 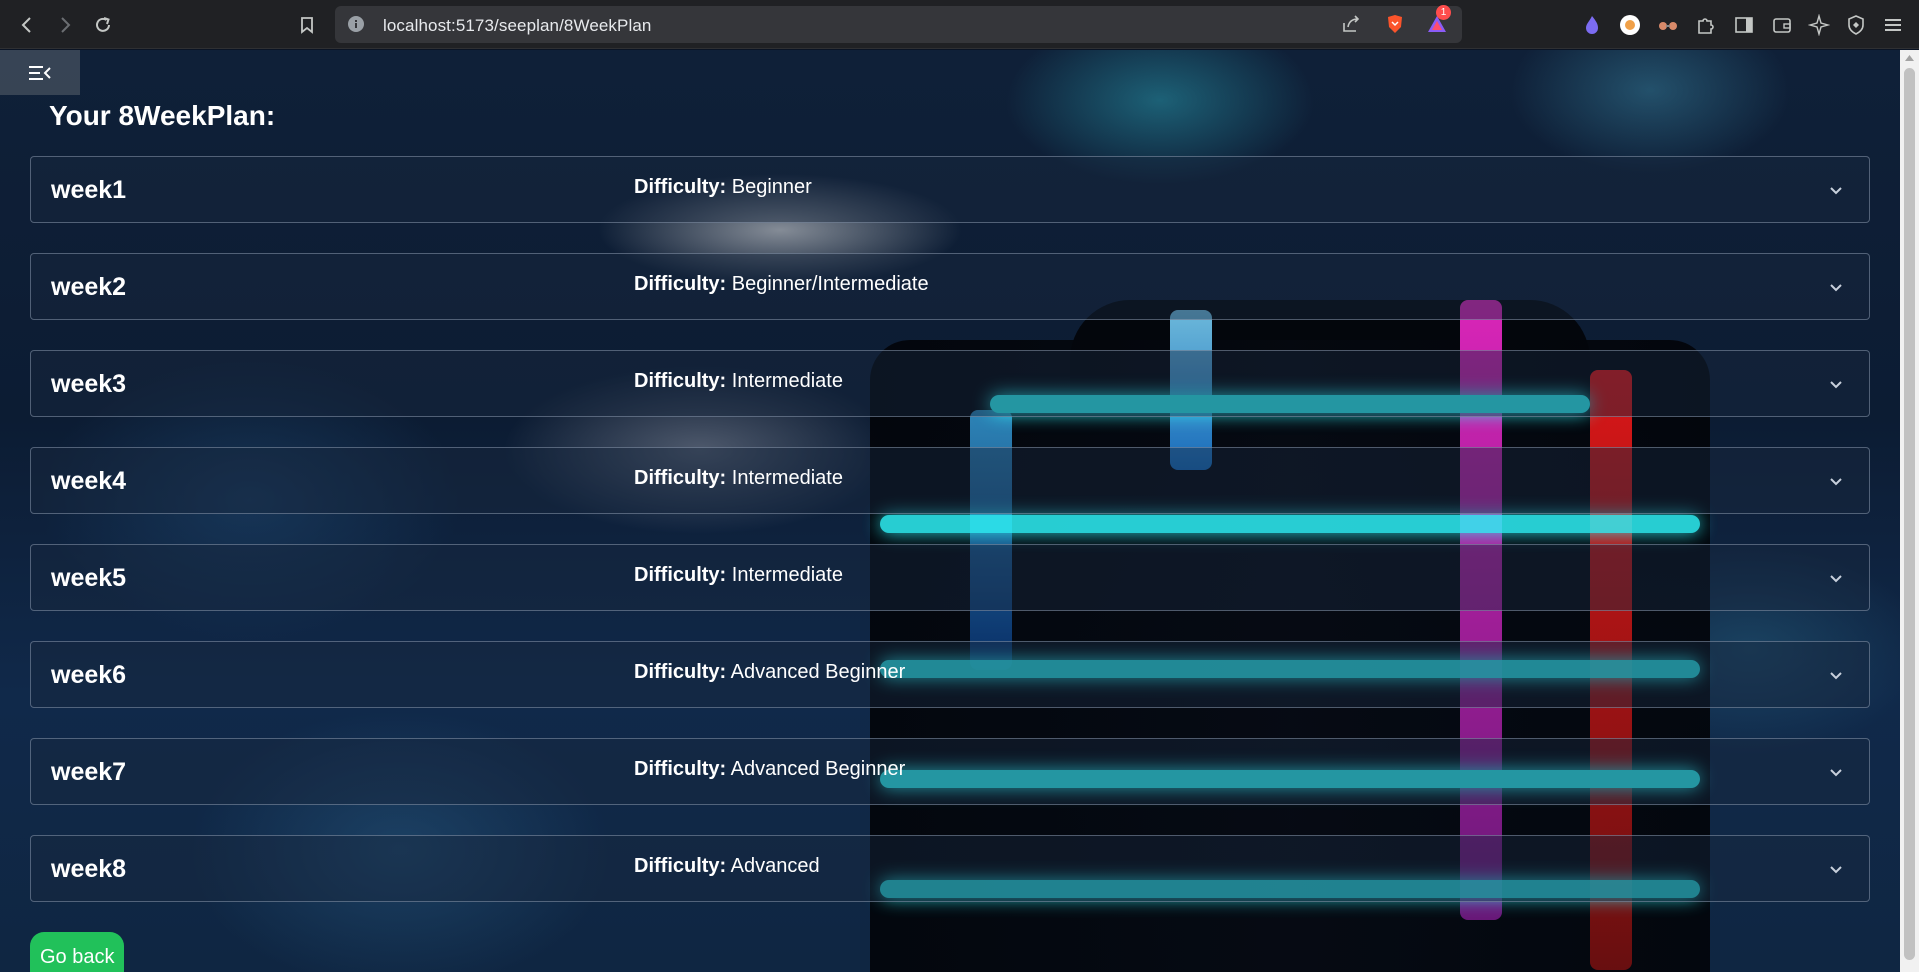 What do you see at coordinates (89, 772) in the screenshot?
I see `week-title: week7` at bounding box center [89, 772].